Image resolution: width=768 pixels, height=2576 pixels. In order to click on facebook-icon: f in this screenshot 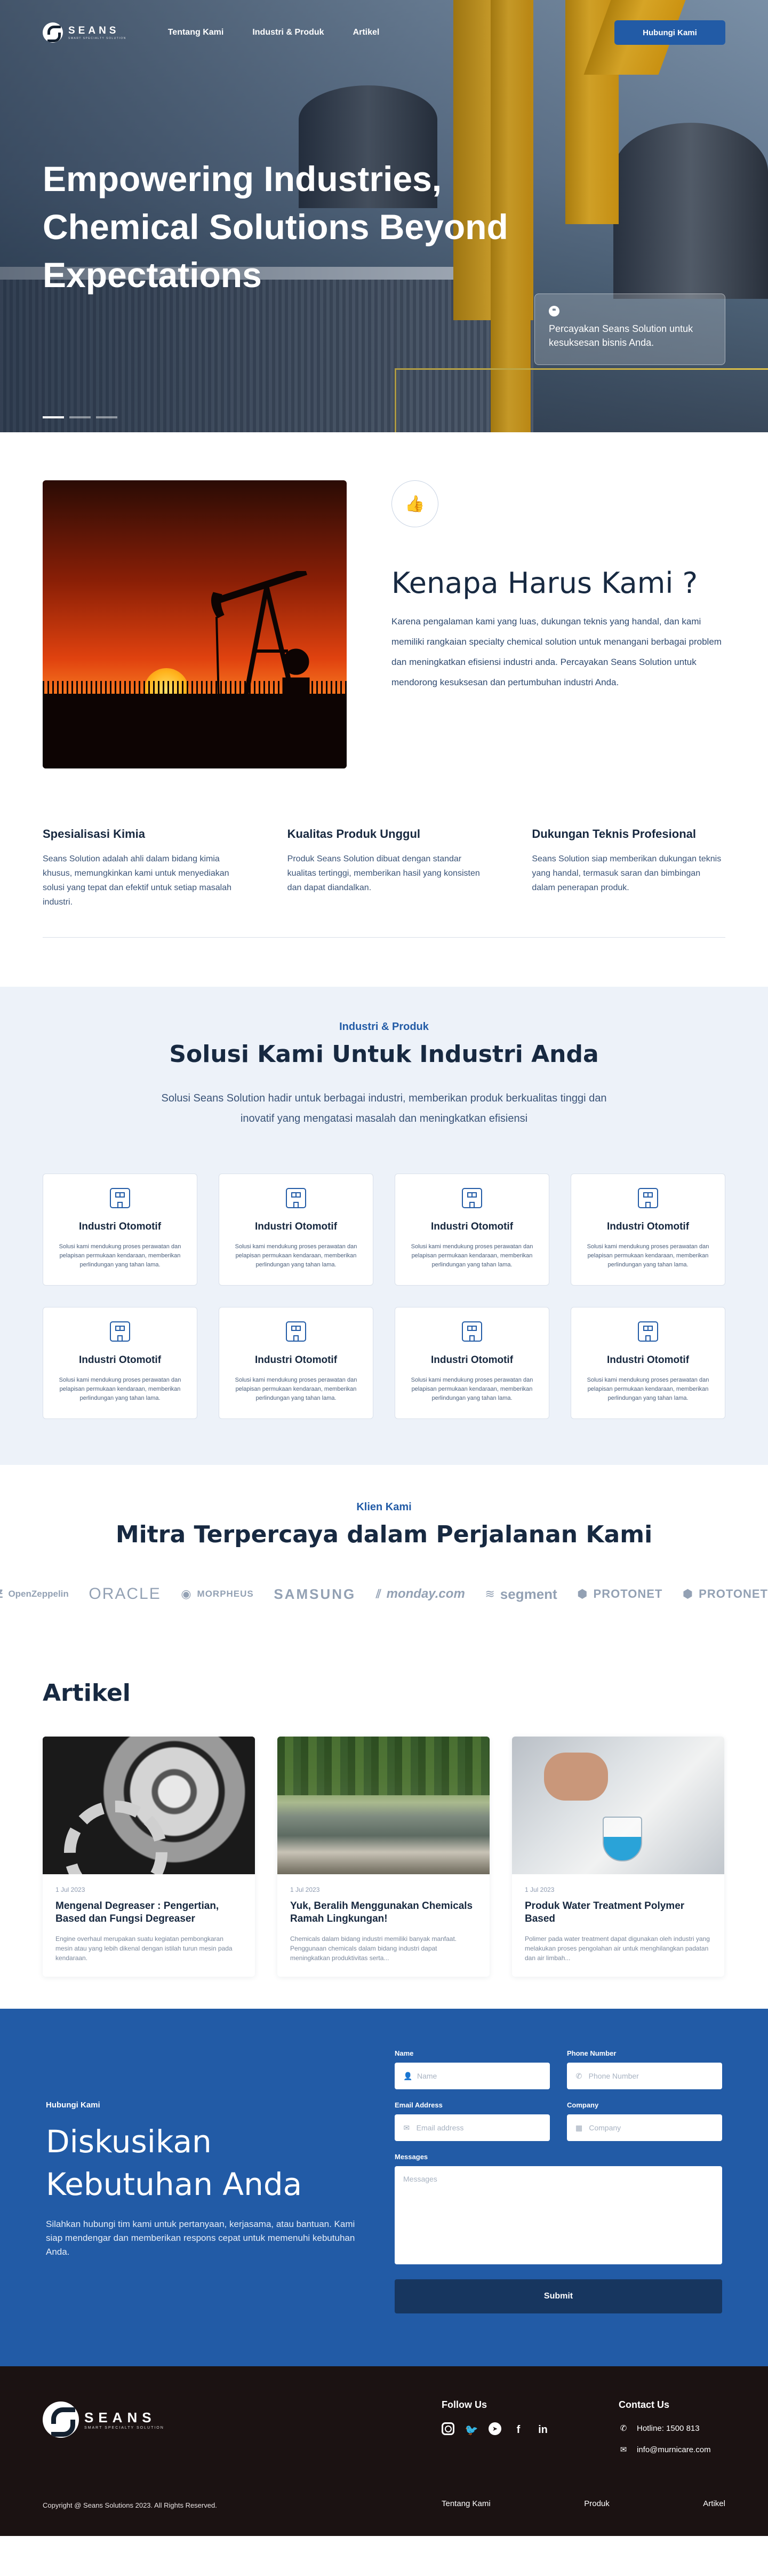, I will do `click(518, 2429)`.